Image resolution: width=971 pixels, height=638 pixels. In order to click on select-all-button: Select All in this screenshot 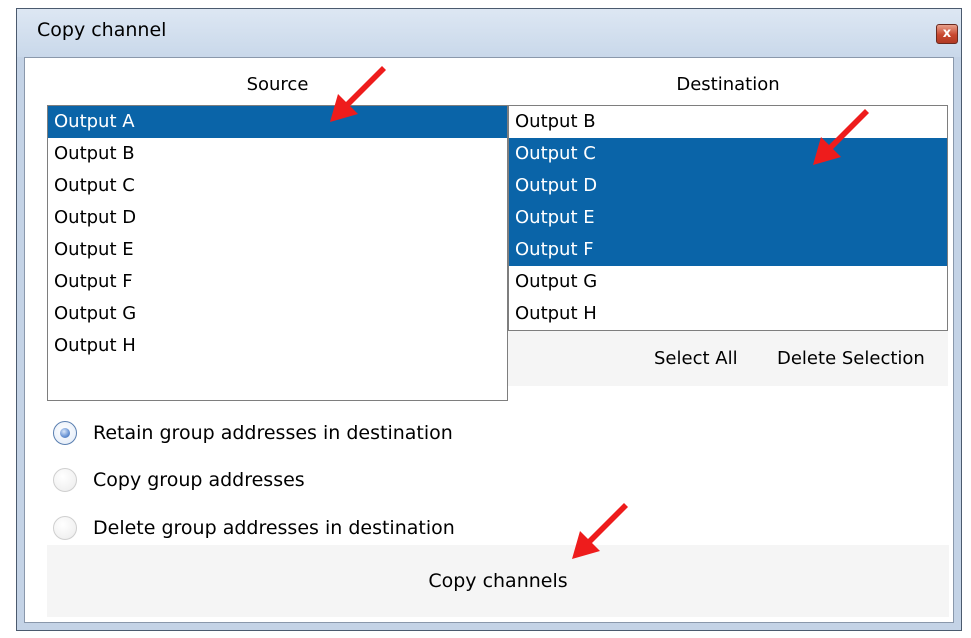, I will do `click(696, 358)`.